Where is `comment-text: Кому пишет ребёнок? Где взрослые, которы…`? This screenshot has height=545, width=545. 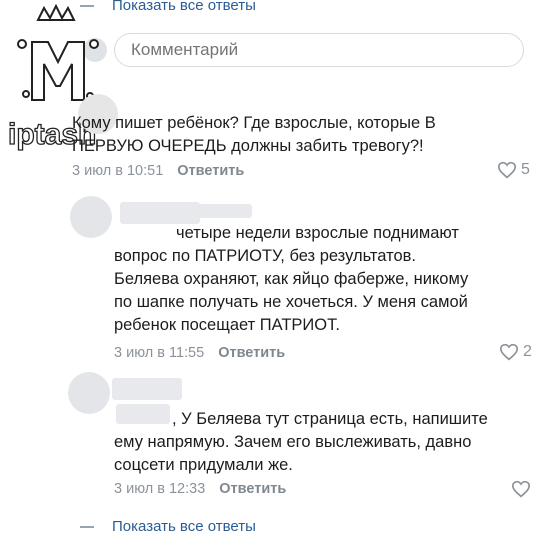 comment-text: Кому пишет ребёнок? Где взрослые, которы… is located at coordinates (254, 134).